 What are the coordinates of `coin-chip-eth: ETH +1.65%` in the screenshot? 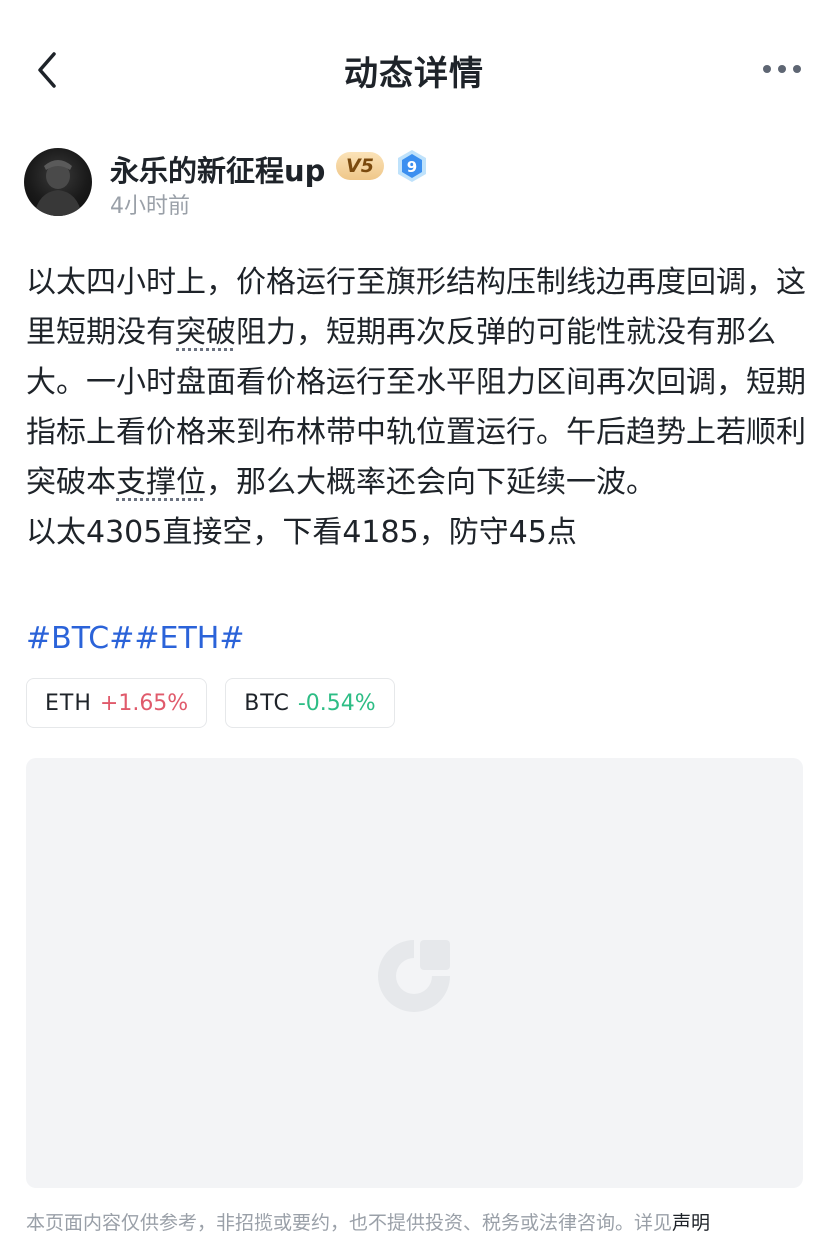 It's located at (117, 703).